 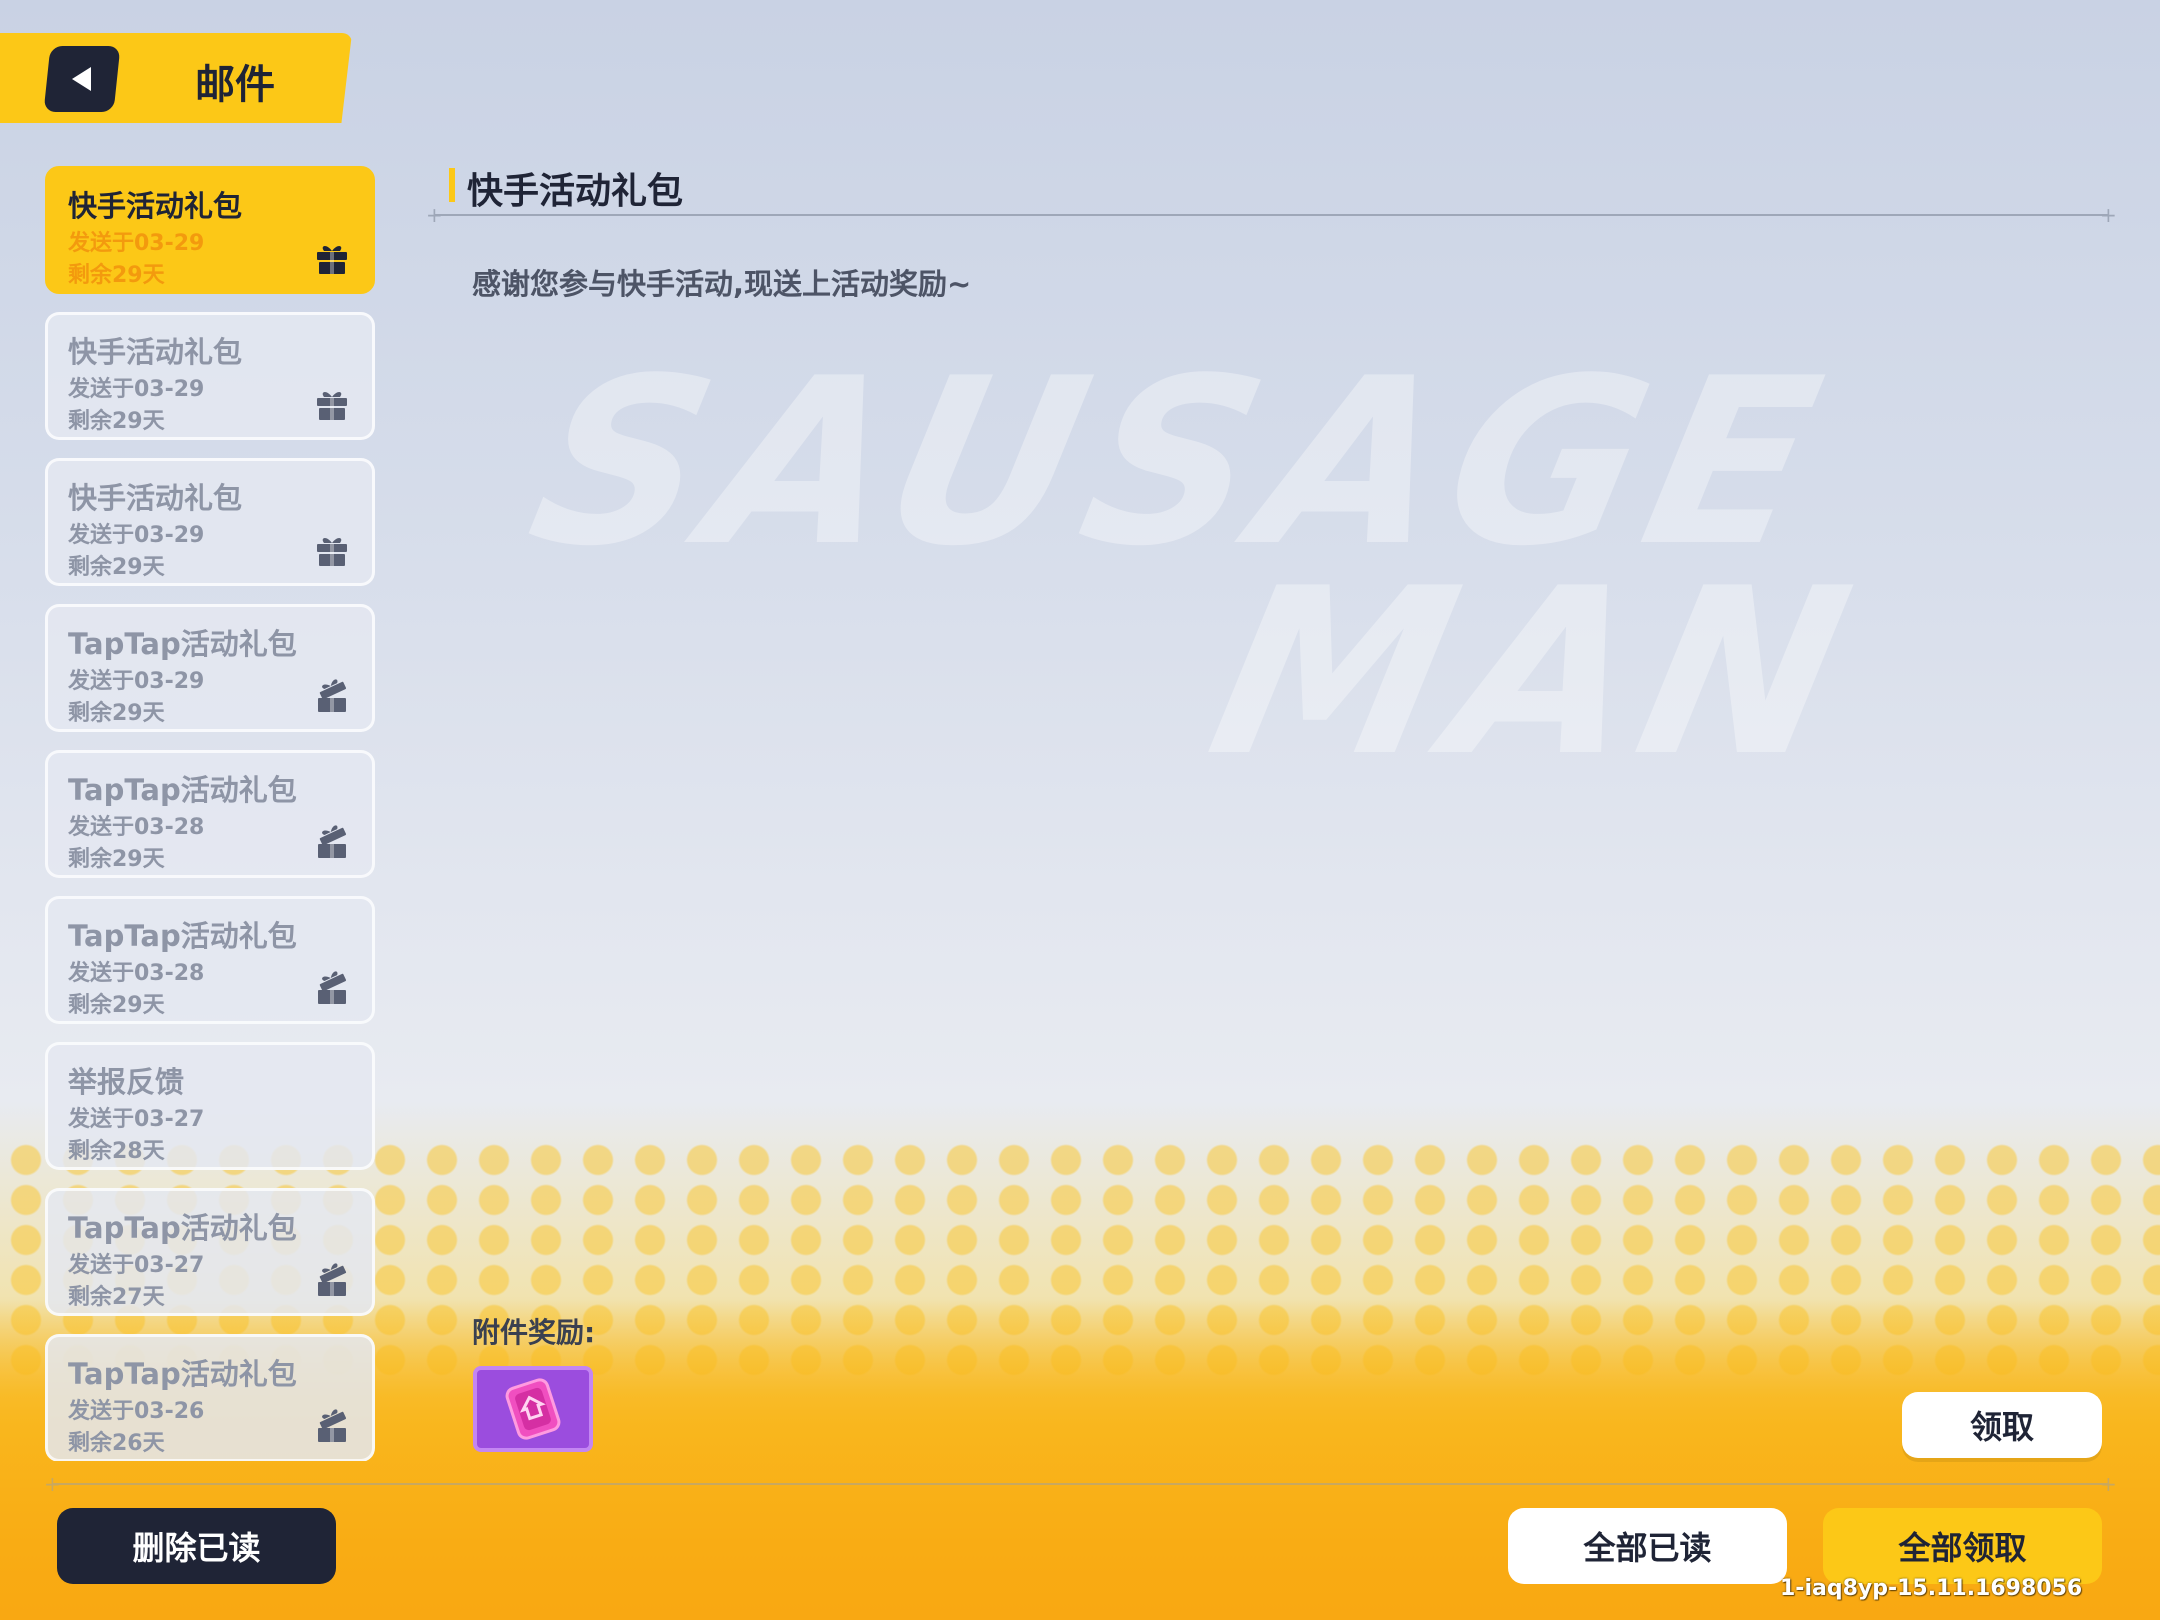 What do you see at coordinates (534, 1332) in the screenshot?
I see `attachment-label: 附件奖励:` at bounding box center [534, 1332].